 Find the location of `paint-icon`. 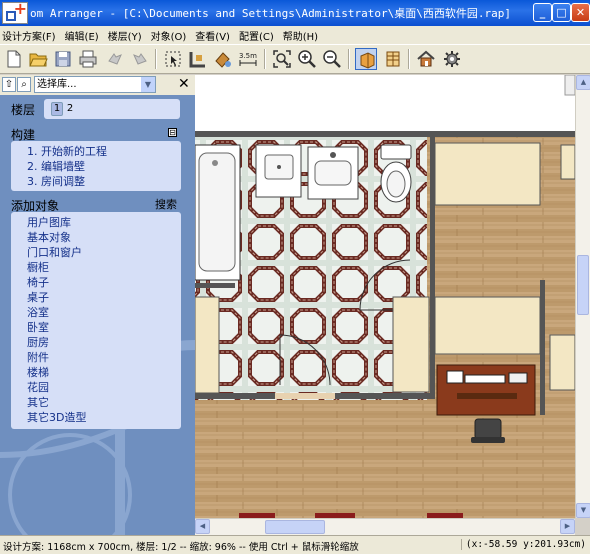

paint-icon is located at coordinates (223, 59).